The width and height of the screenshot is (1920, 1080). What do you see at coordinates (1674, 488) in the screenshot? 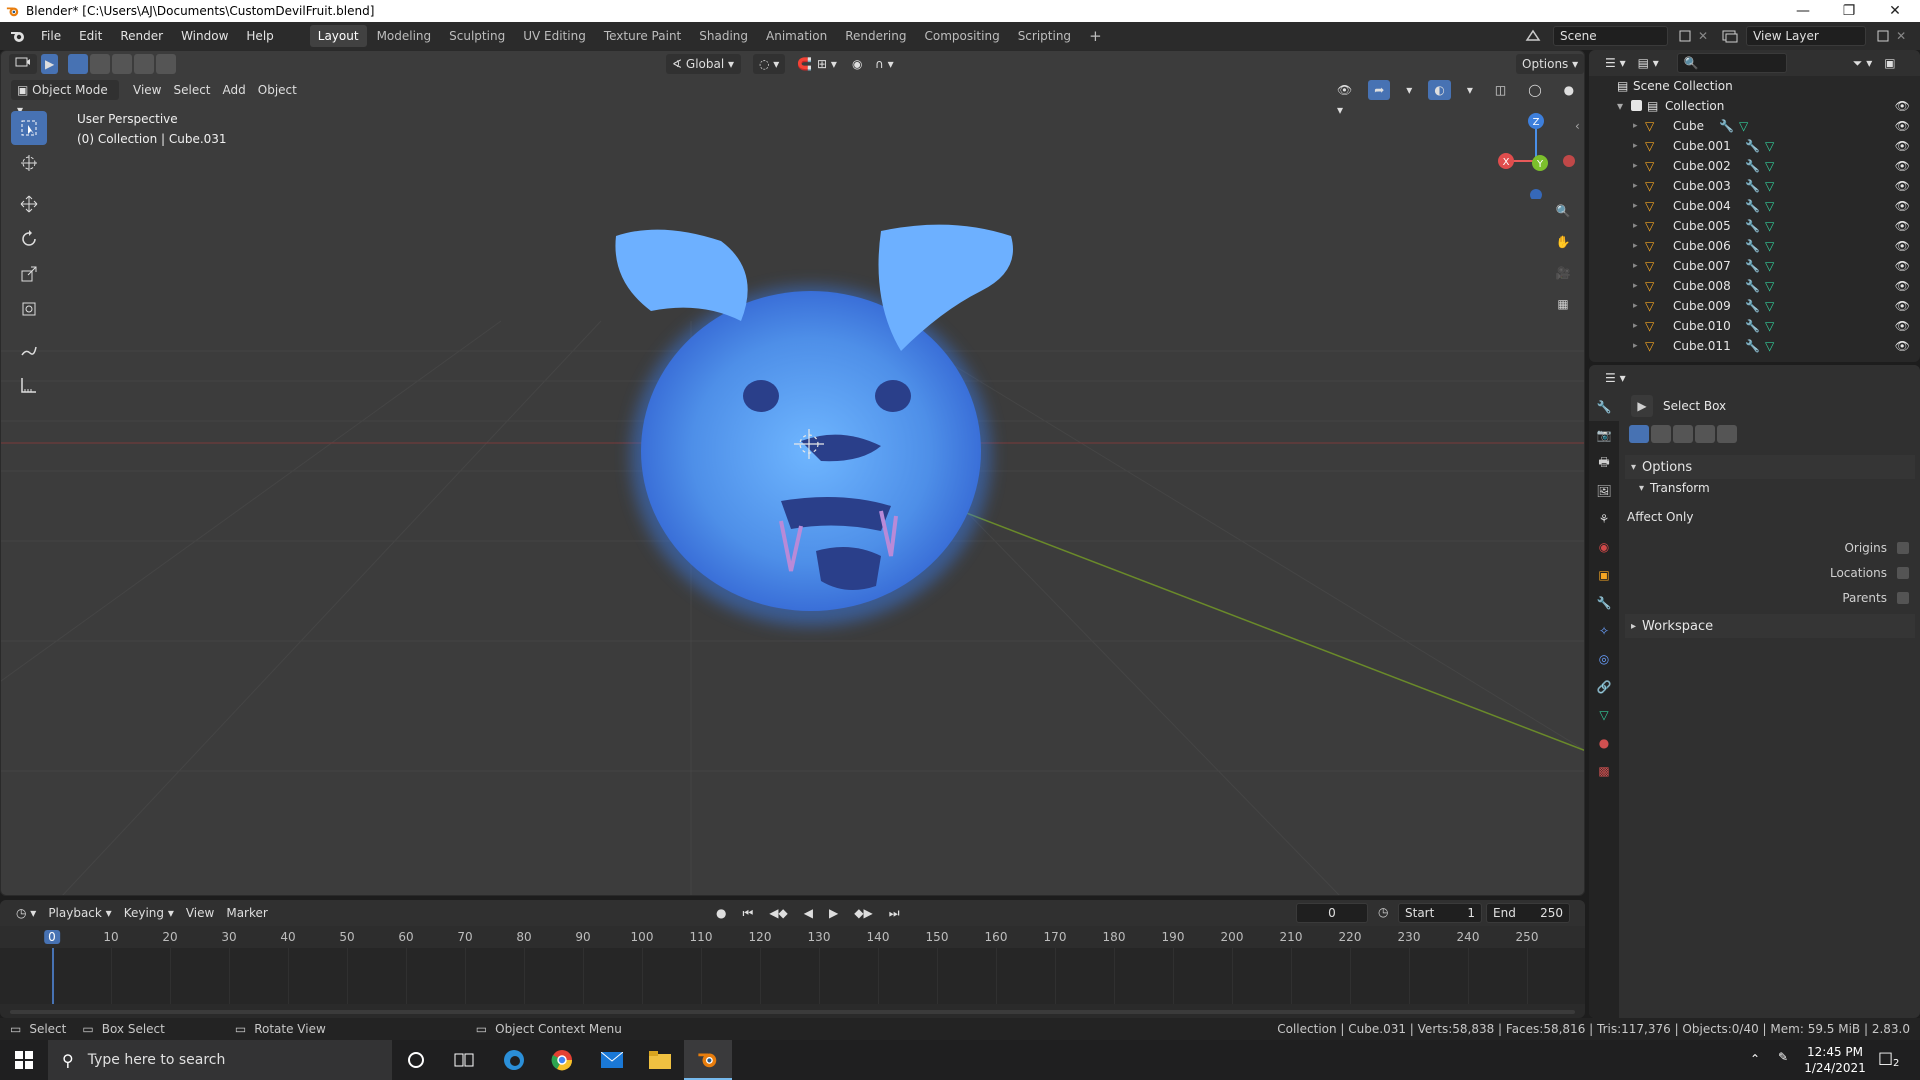
I see `transform-subpanel-header: ▾ Transform` at bounding box center [1674, 488].